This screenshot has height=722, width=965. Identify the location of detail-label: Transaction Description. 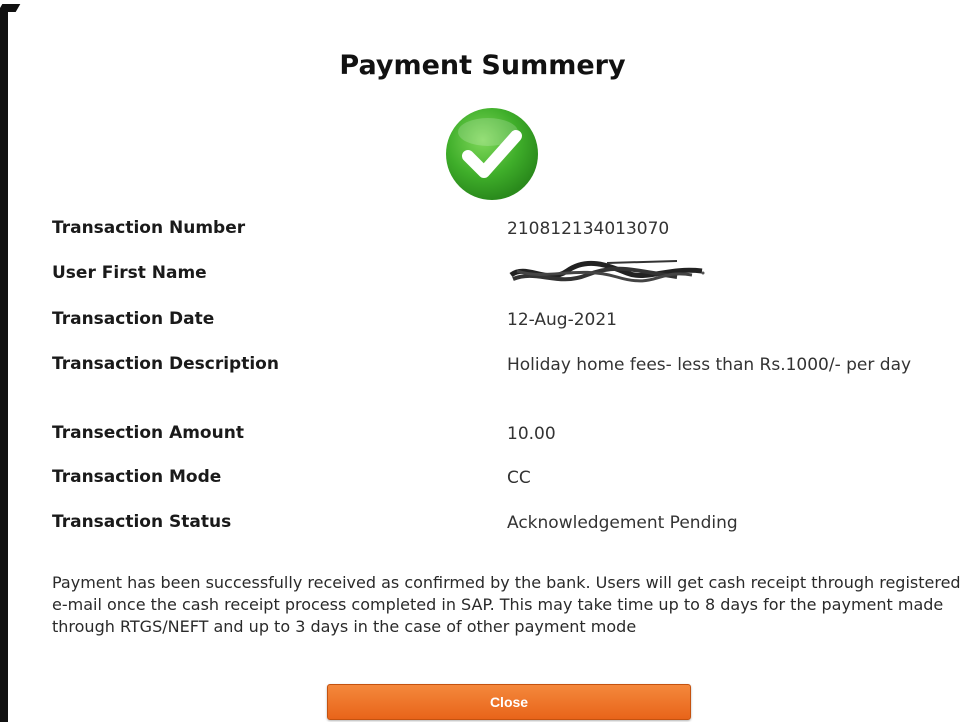
(165, 364).